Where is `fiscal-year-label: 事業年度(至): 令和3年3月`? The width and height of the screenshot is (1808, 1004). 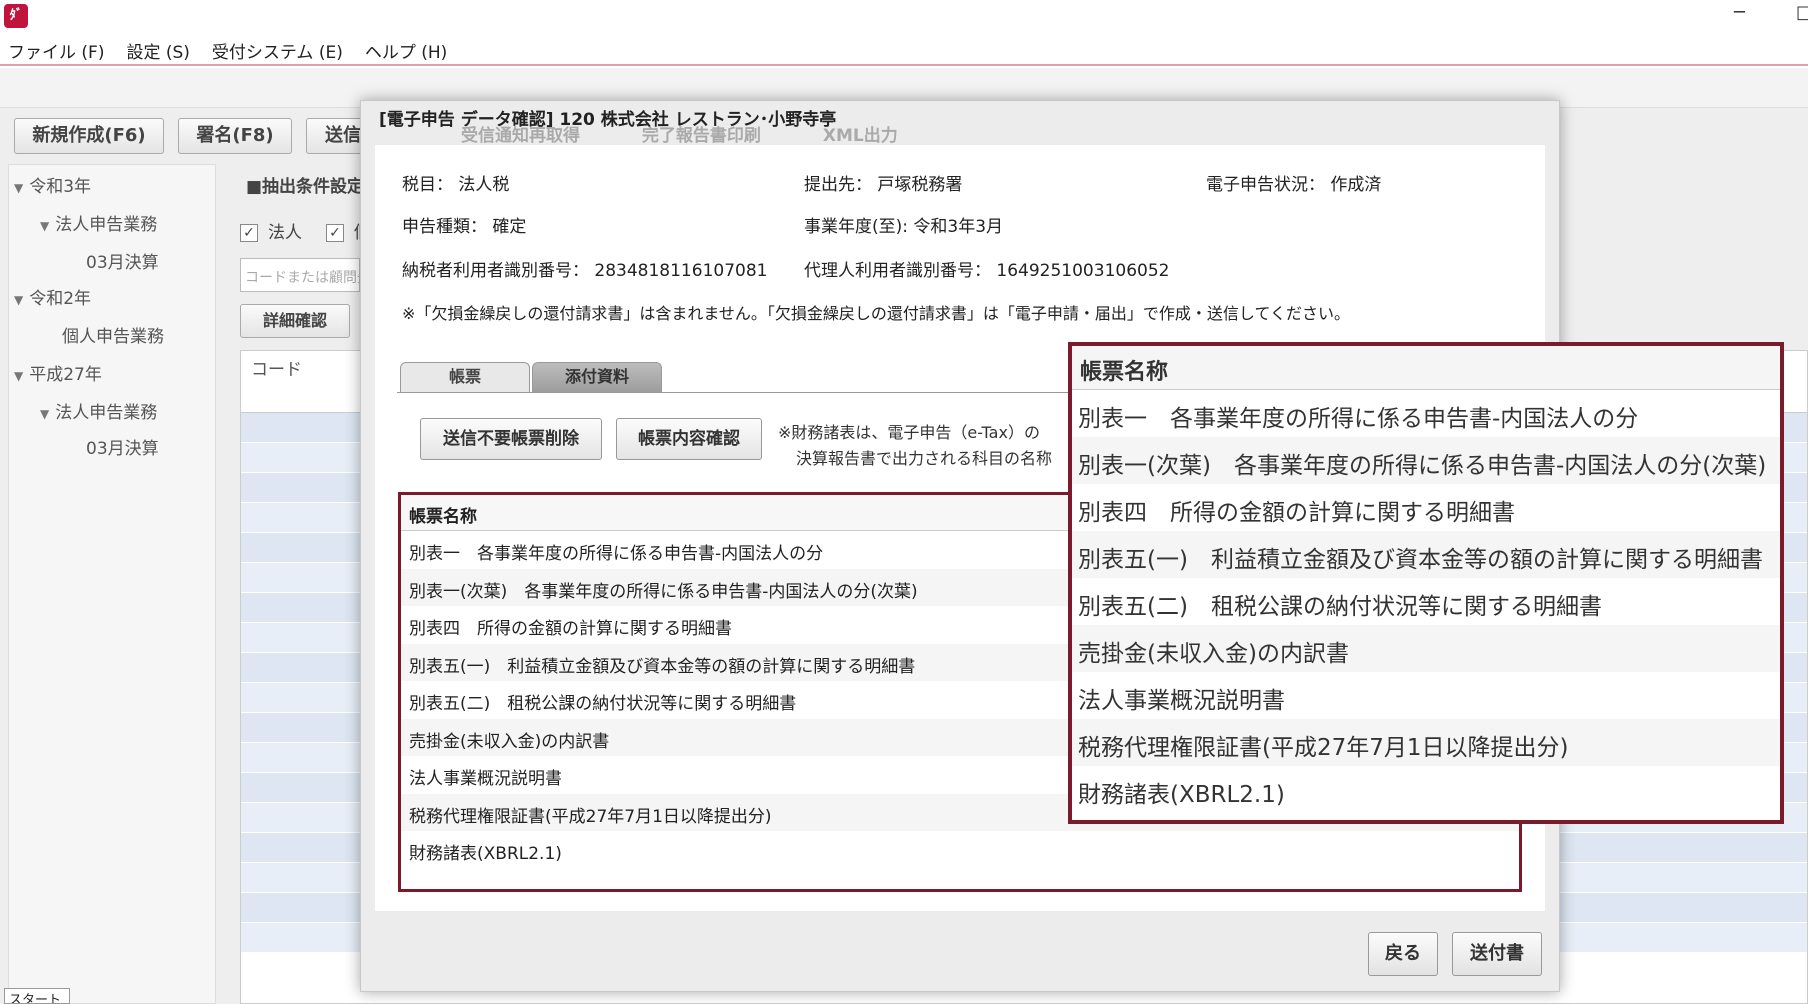 fiscal-year-label: 事業年度(至): 令和3年3月 is located at coordinates (904, 227).